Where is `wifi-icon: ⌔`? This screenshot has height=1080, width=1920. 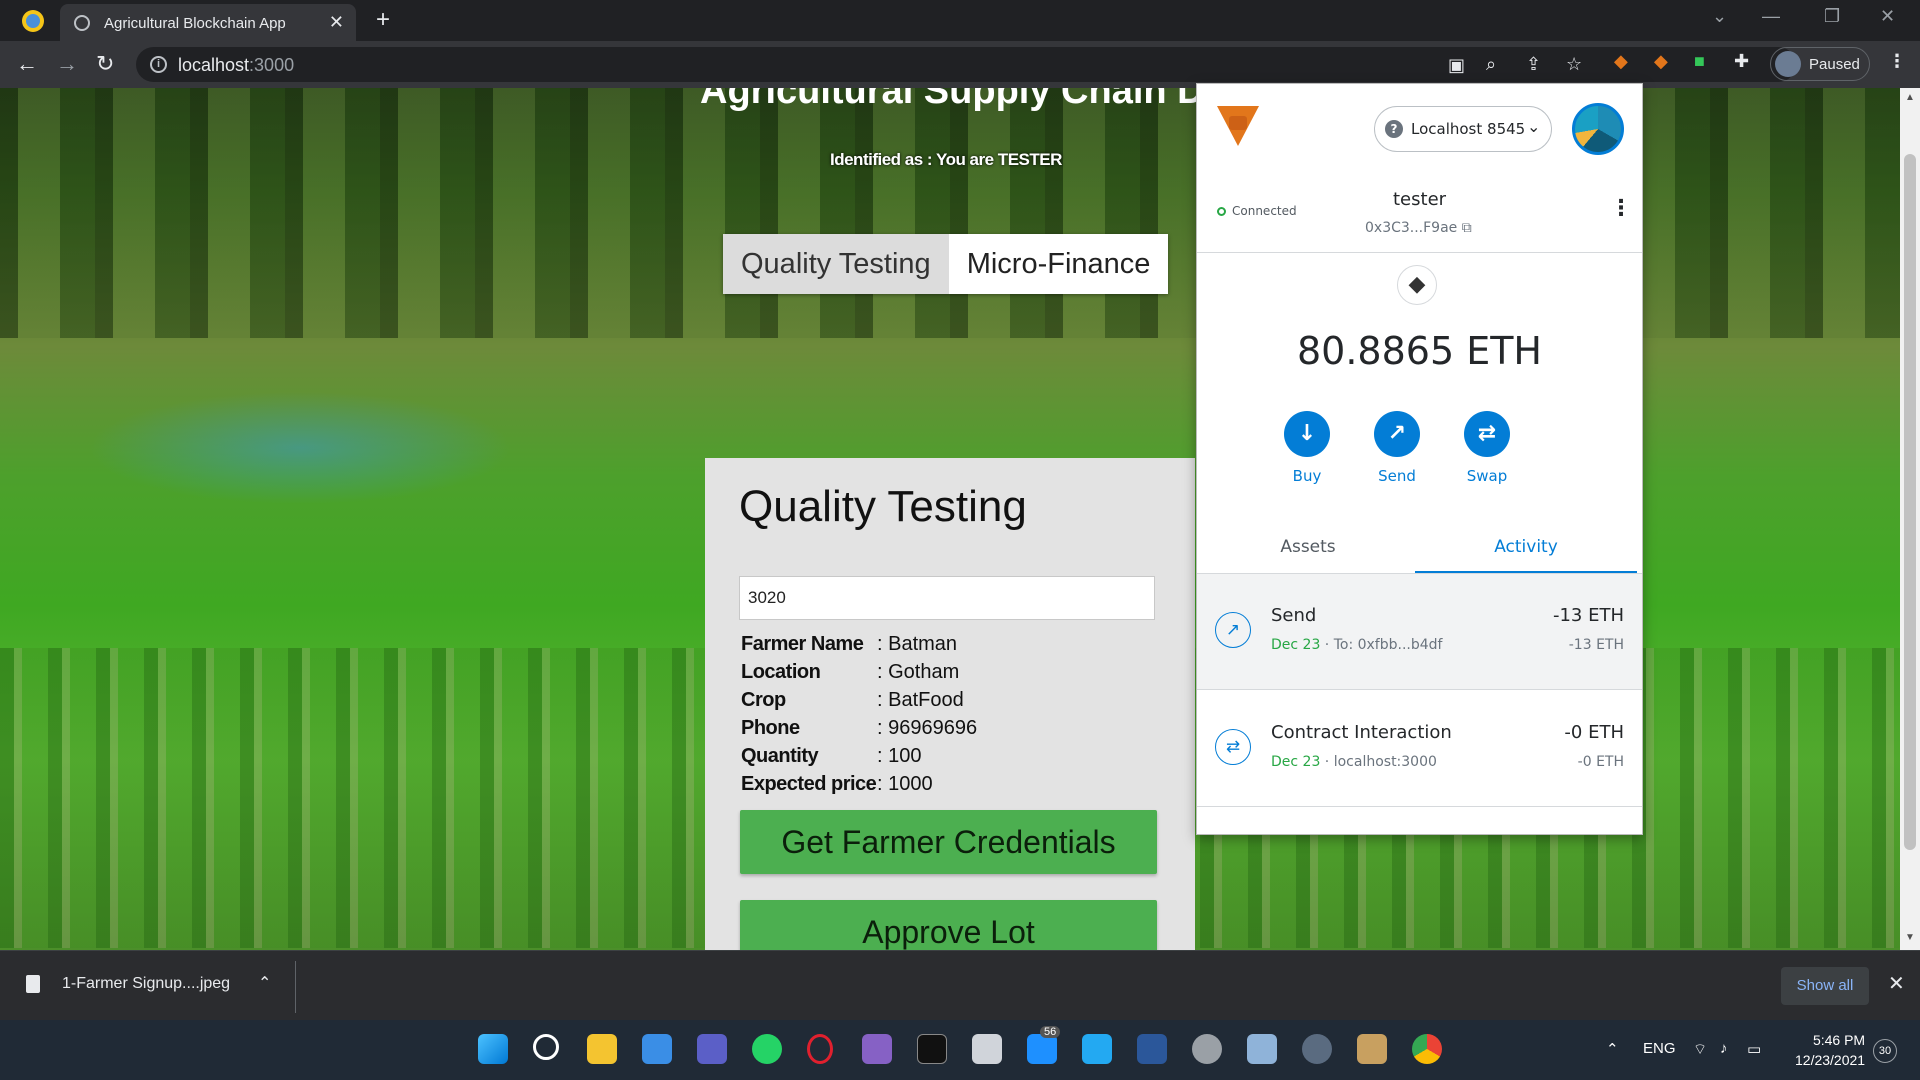 wifi-icon: ⌔ is located at coordinates (1700, 1049).